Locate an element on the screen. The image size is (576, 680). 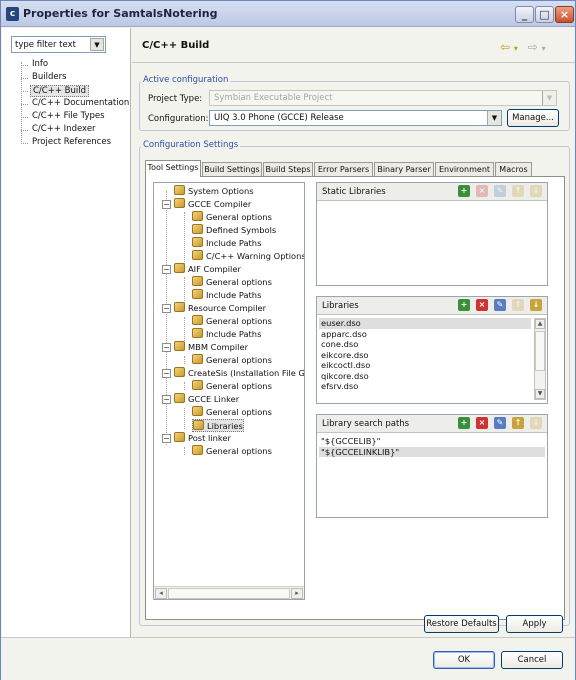
tree-item: GCCE Linker is located at coordinates (206, 399).